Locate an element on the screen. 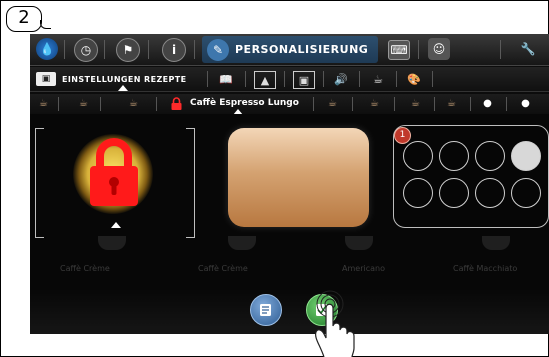  active-indicator is located at coordinates (123, 88).